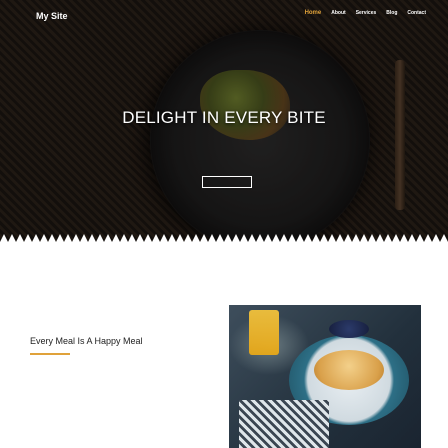 The width and height of the screenshot is (448, 448). I want to click on napkin-image, so click(284, 424).